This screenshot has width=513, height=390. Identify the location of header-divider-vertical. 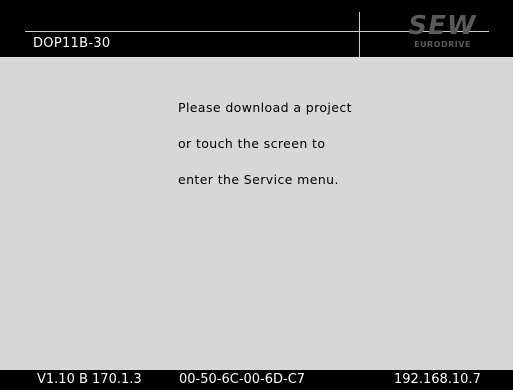
(359, 34).